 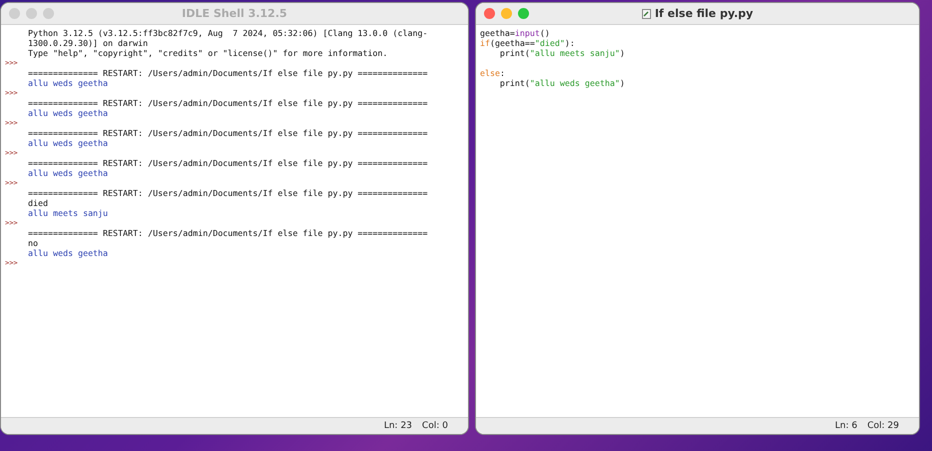 What do you see at coordinates (68, 213) in the screenshot?
I see `output-line: allu meets sanju` at bounding box center [68, 213].